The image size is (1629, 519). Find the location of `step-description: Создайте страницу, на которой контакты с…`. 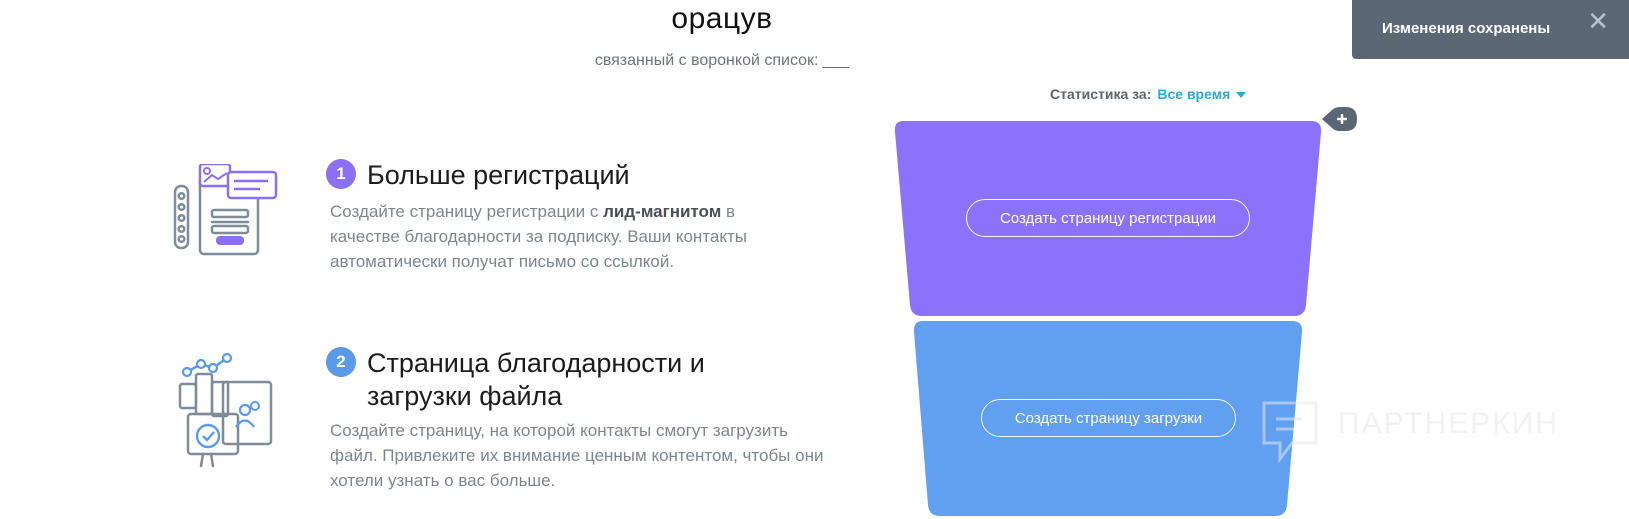

step-description: Создайте страницу, на которой контакты с… is located at coordinates (577, 455).